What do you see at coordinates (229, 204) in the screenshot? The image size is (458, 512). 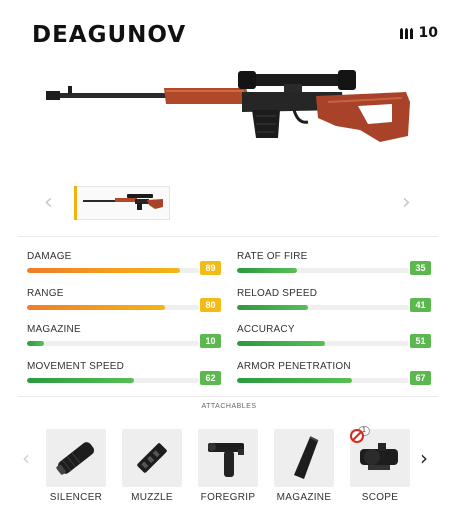 I see `weapon-skin-carousel: ‹ ›` at bounding box center [229, 204].